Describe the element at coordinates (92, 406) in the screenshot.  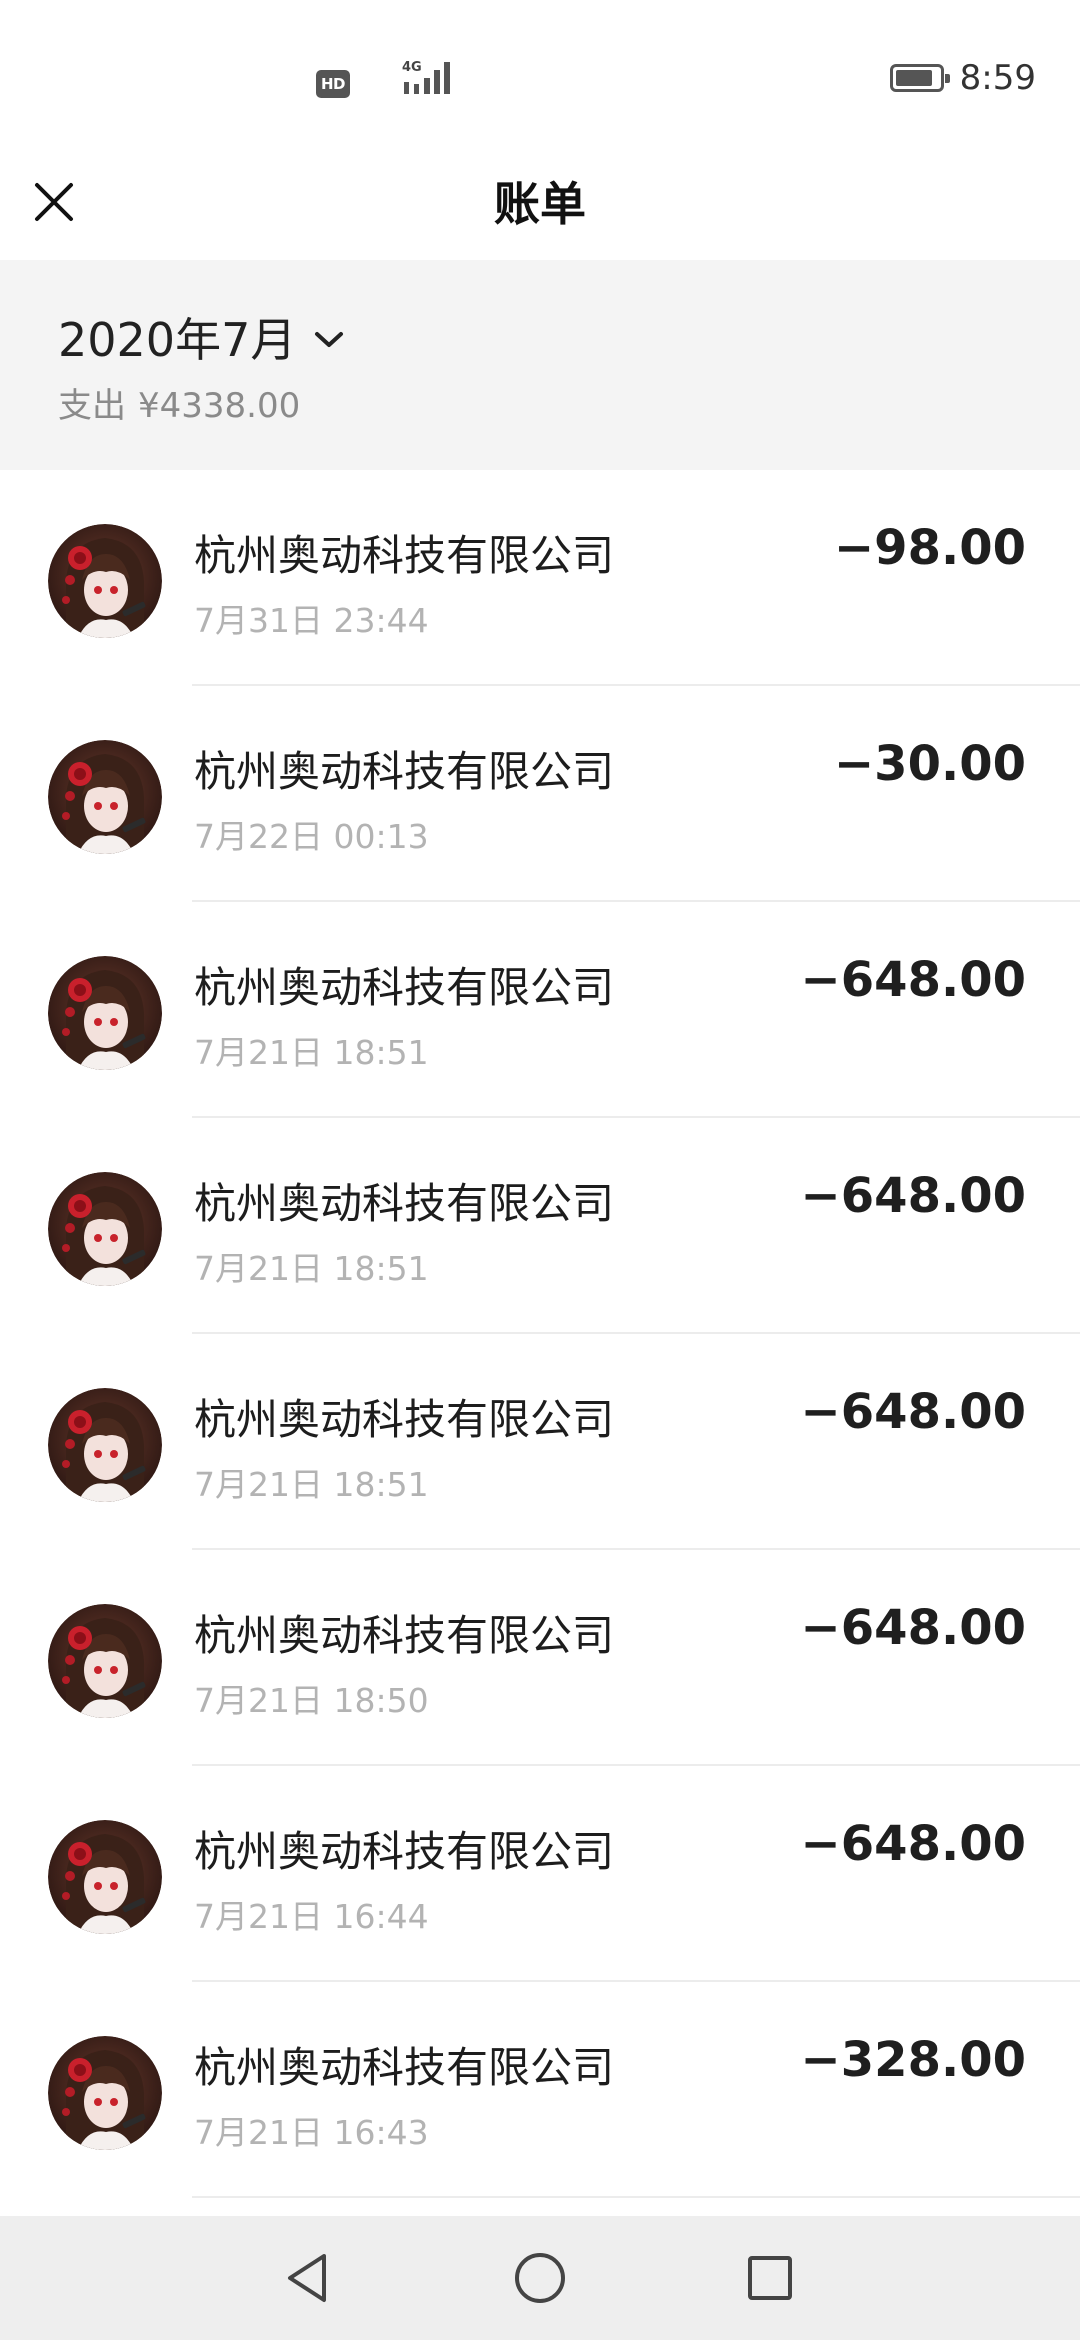
I see `expense-label: 支出` at that location.